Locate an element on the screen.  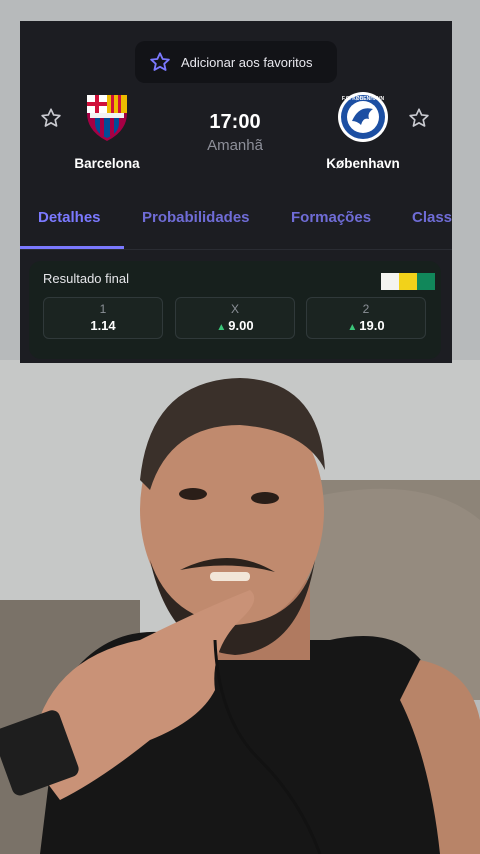
add-favorite-button: Adicionar aos favoritos is located at coordinates (236, 62).